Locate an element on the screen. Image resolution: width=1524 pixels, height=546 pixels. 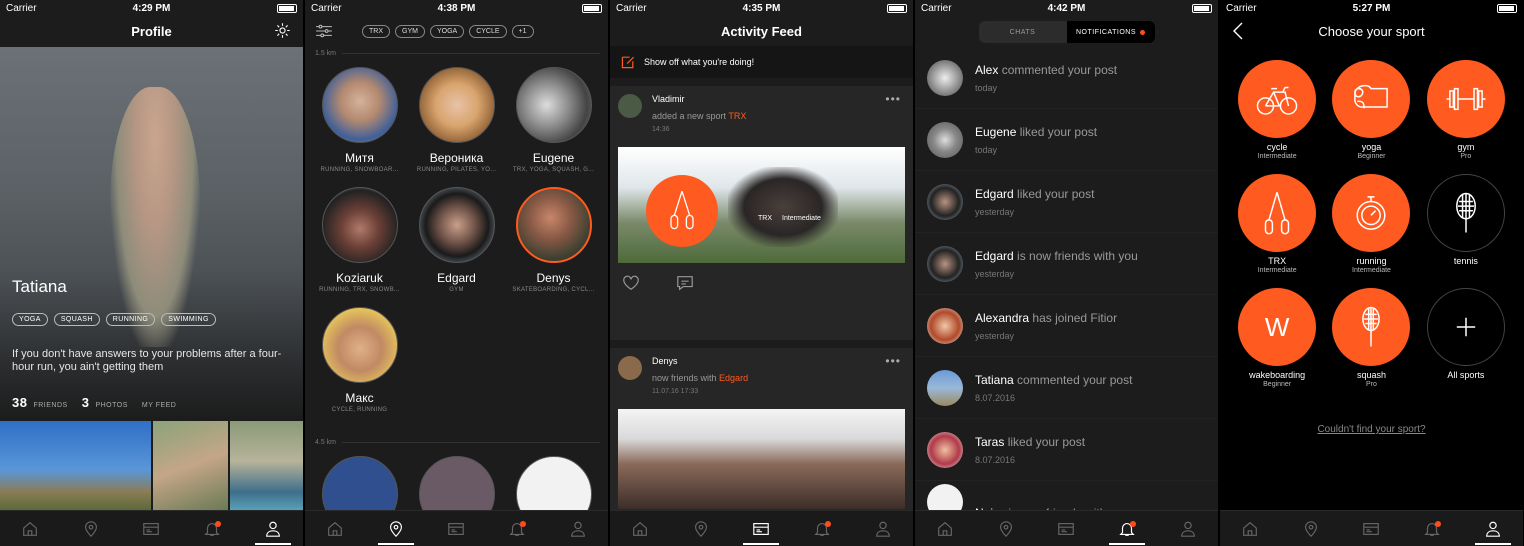
filter-chip: YOGA is located at coordinates (447, 31).